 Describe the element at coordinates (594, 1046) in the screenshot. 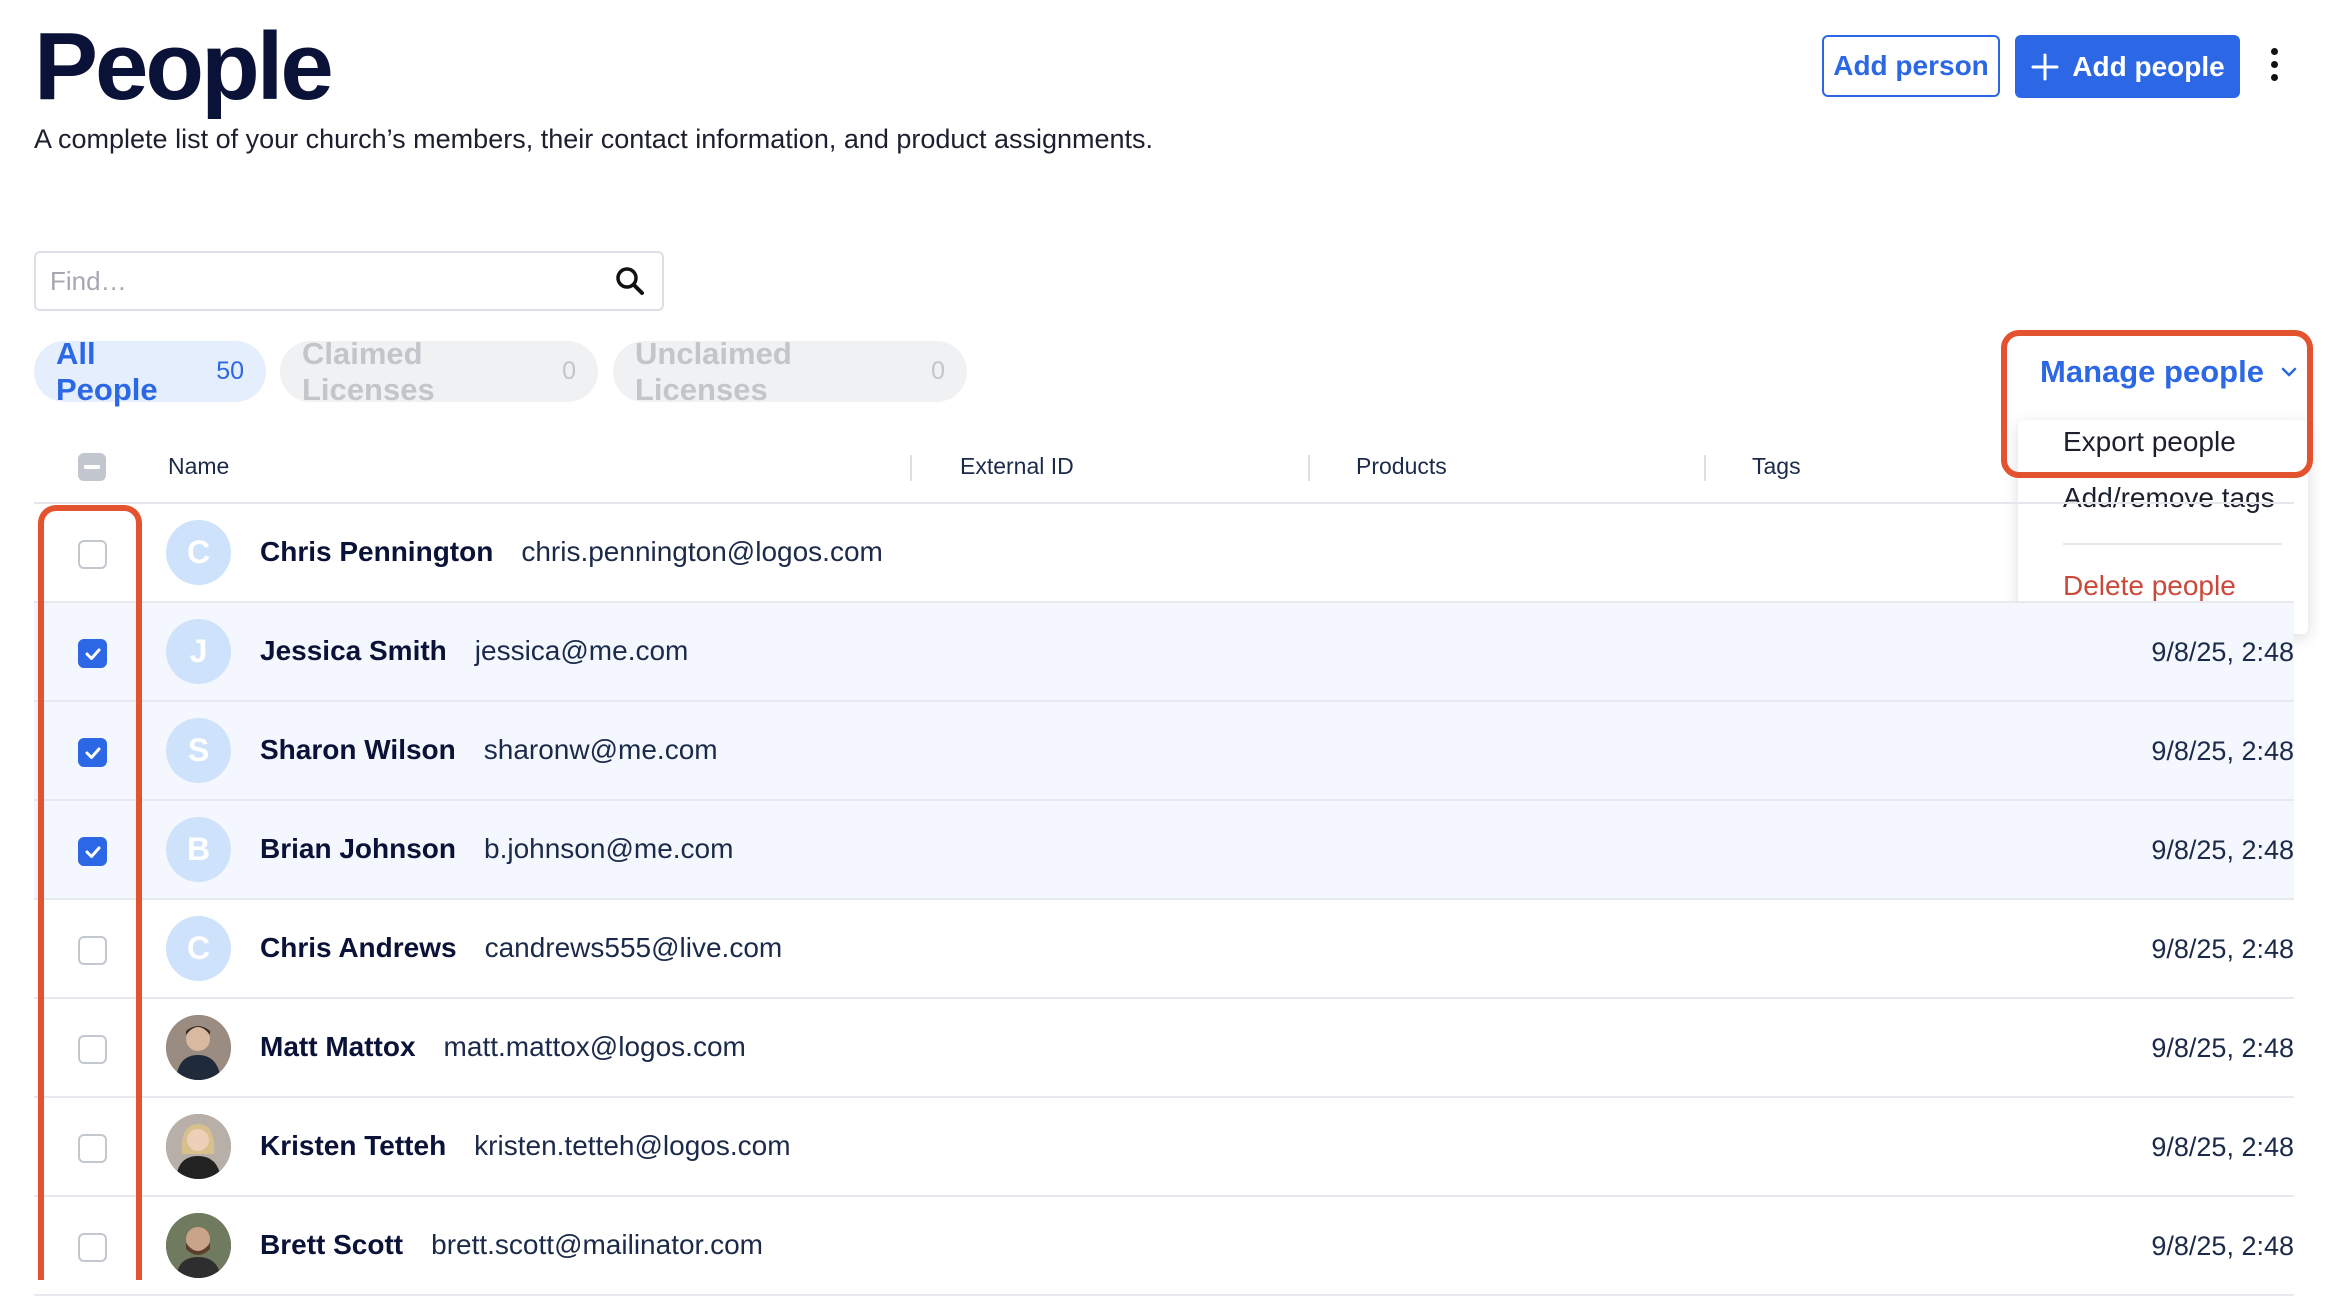

I see `person-email: matt.mattox@logos.com` at that location.